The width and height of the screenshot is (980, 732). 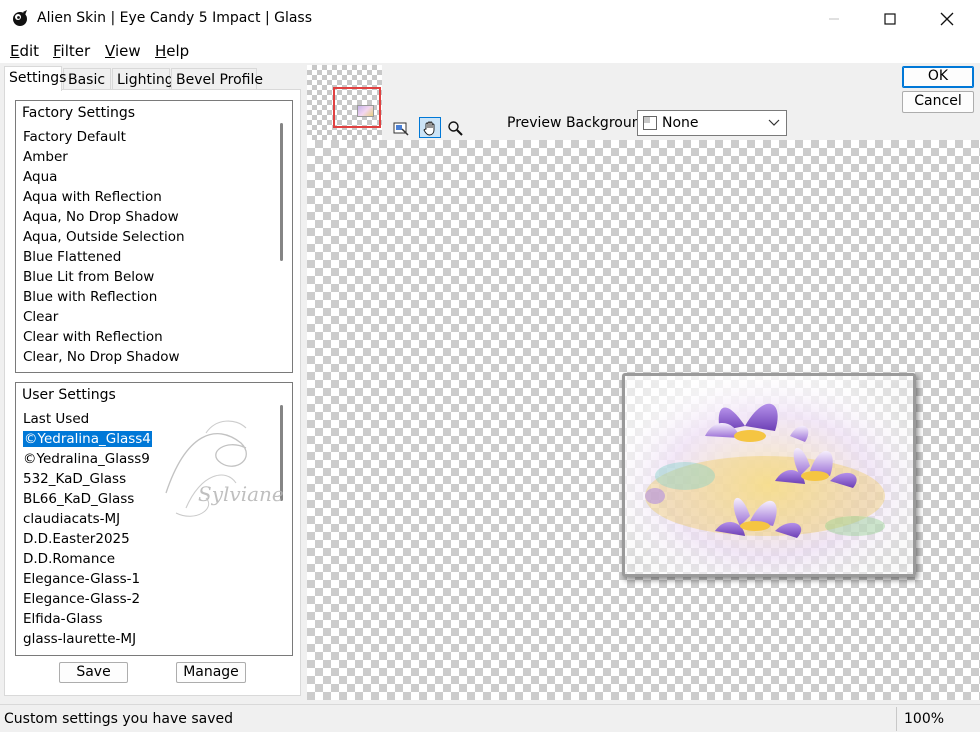 What do you see at coordinates (938, 77) in the screenshot?
I see `ok-button: OK` at bounding box center [938, 77].